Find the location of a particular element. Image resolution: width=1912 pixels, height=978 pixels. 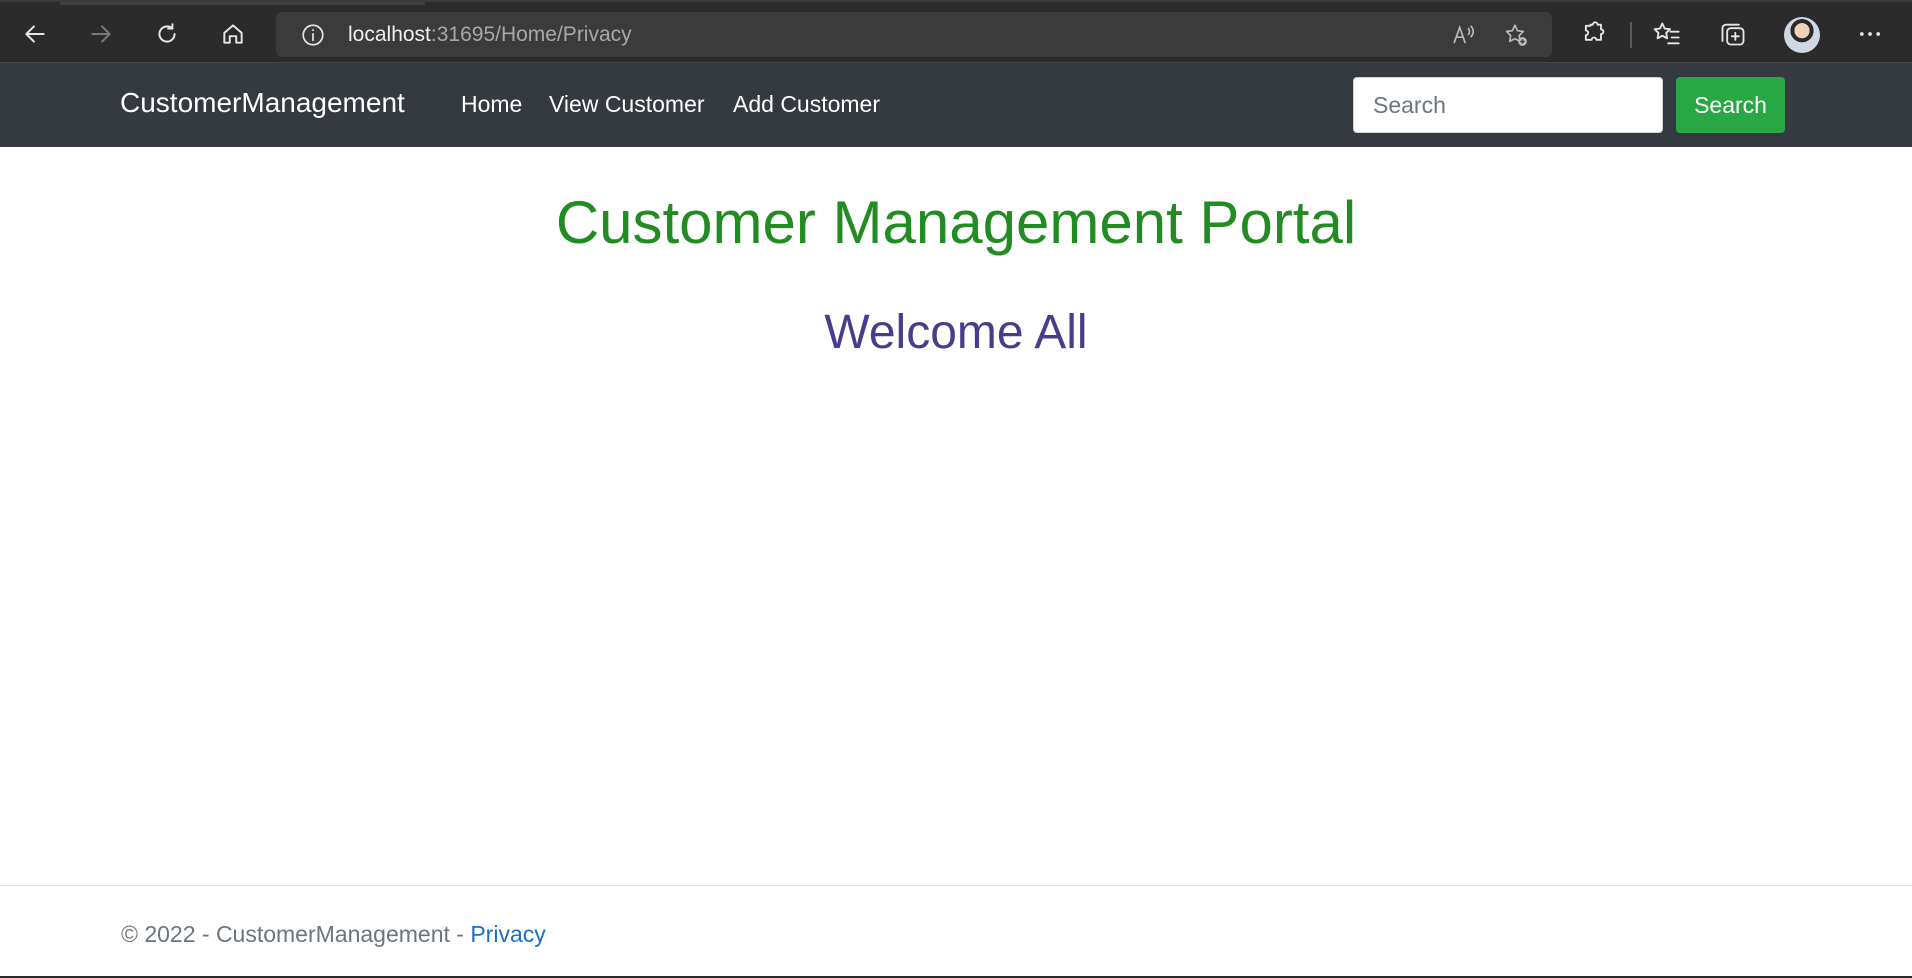

favorites-button is located at coordinates (1667, 34).